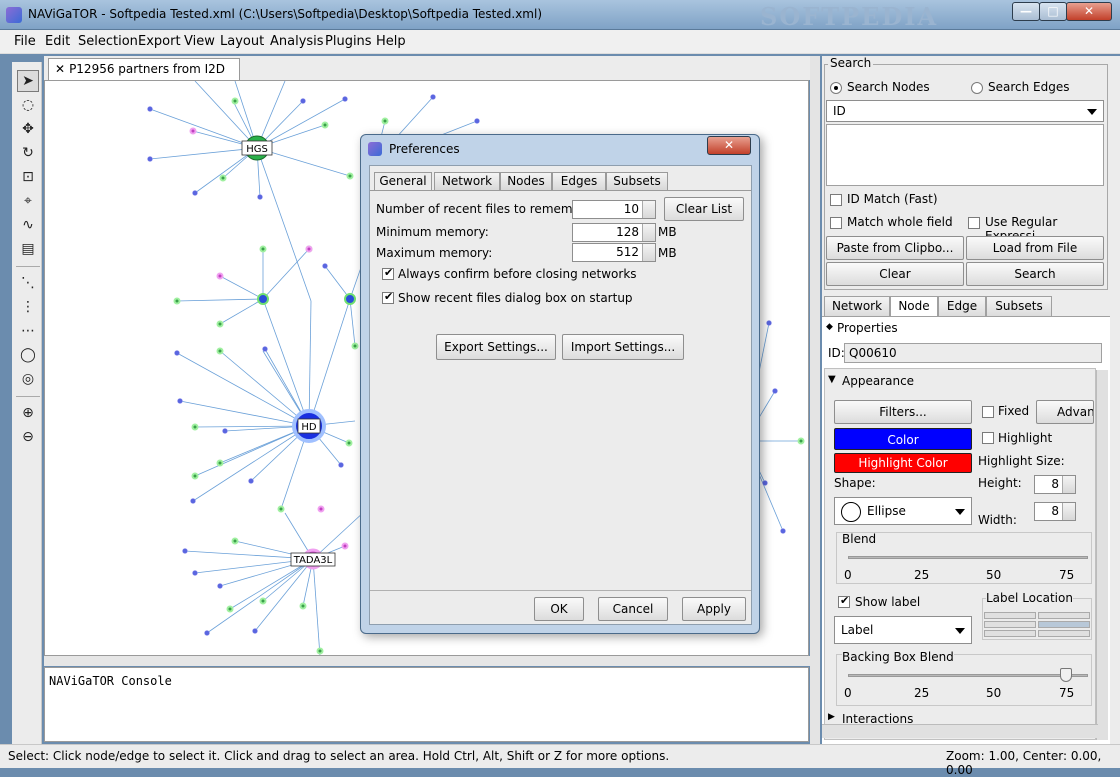 This screenshot has height=777, width=1120. What do you see at coordinates (903, 439) in the screenshot?
I see `color-button: Color` at bounding box center [903, 439].